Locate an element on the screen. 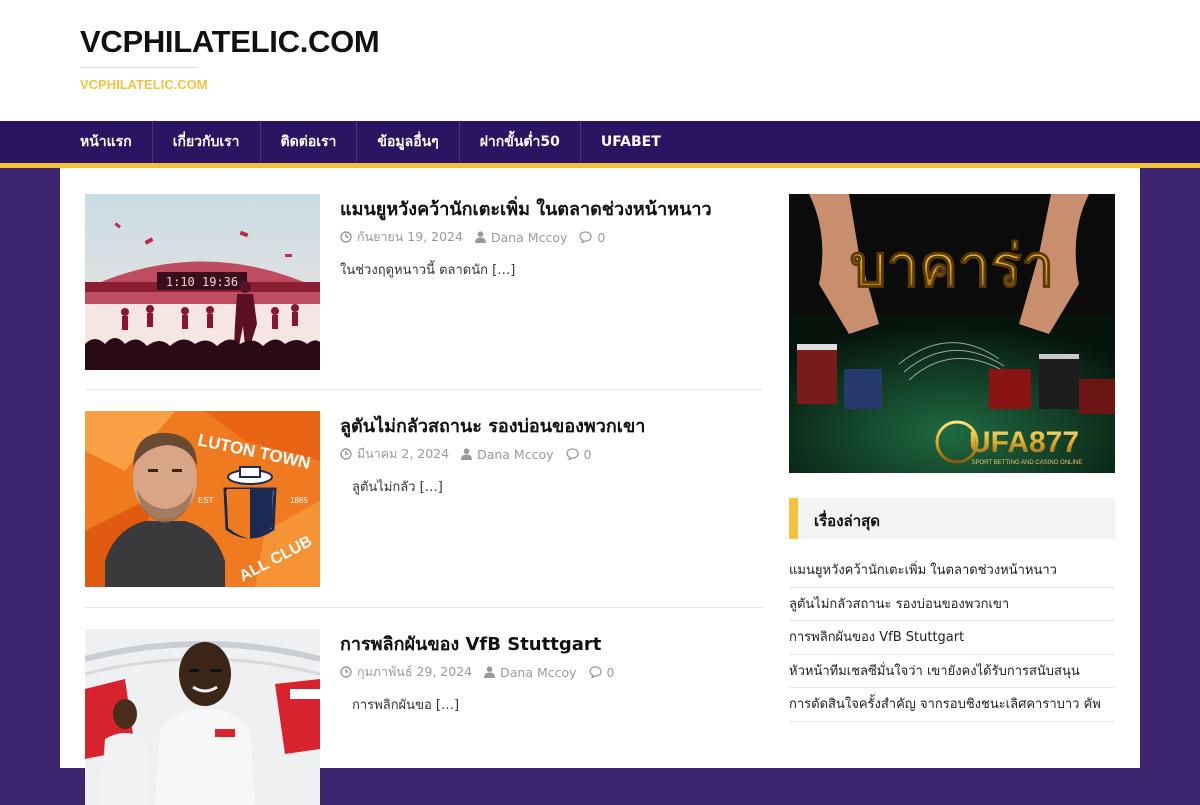 The image size is (1200, 805). recent-posts-title: เรื่องล่าสุด is located at coordinates (847, 521).